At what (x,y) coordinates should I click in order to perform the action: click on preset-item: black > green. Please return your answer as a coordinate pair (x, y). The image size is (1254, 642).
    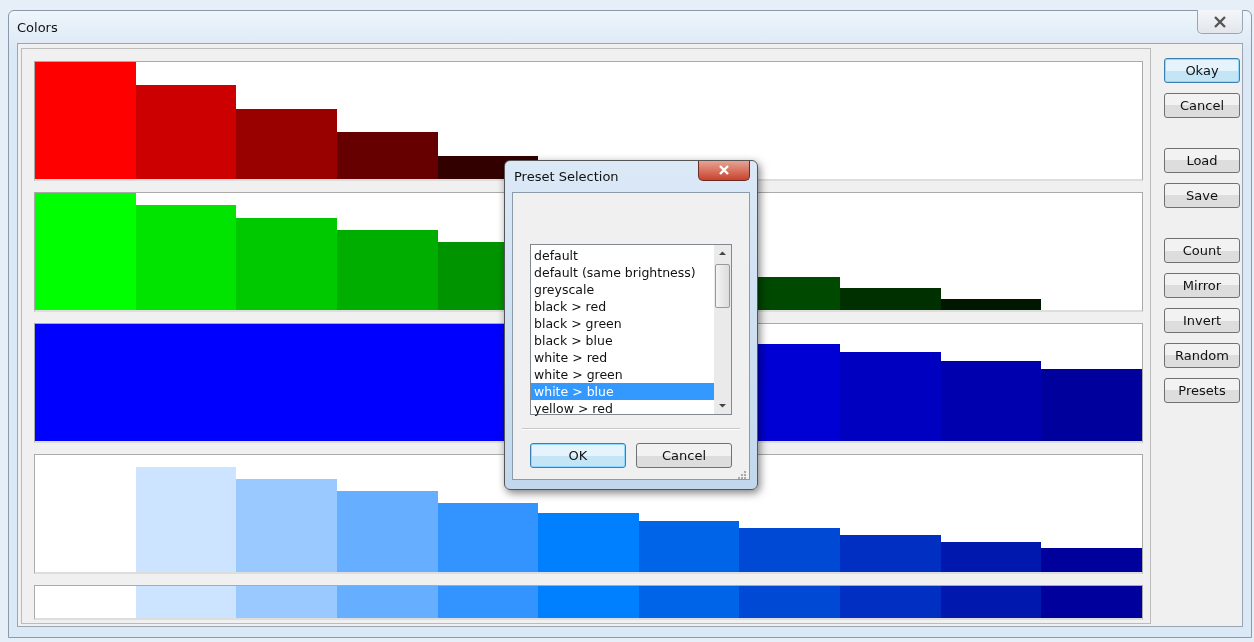
    Looking at the image, I should click on (622, 323).